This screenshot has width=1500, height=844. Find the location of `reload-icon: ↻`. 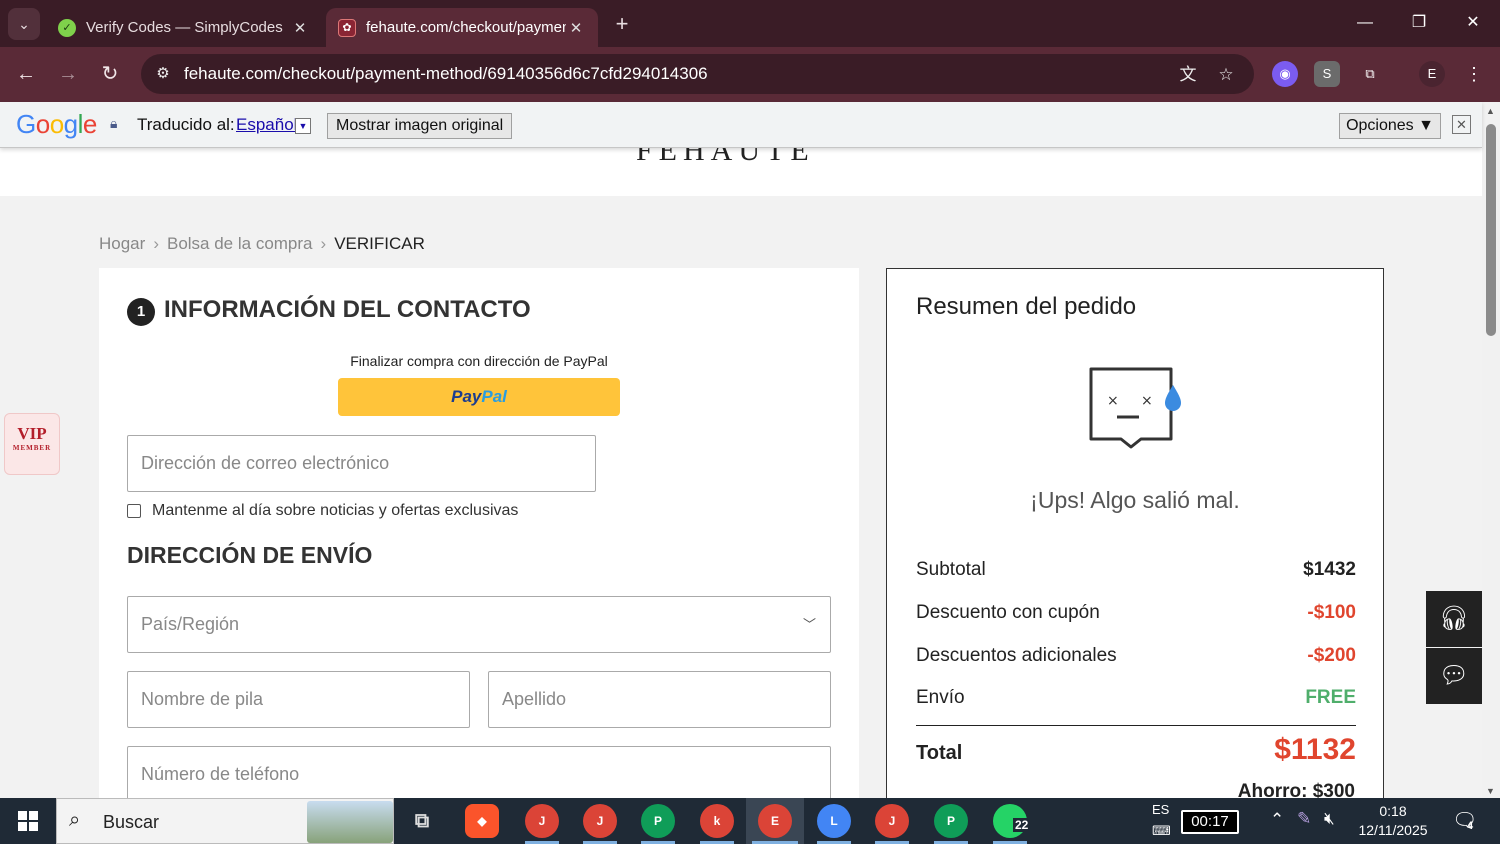

reload-icon: ↻ is located at coordinates (110, 74).